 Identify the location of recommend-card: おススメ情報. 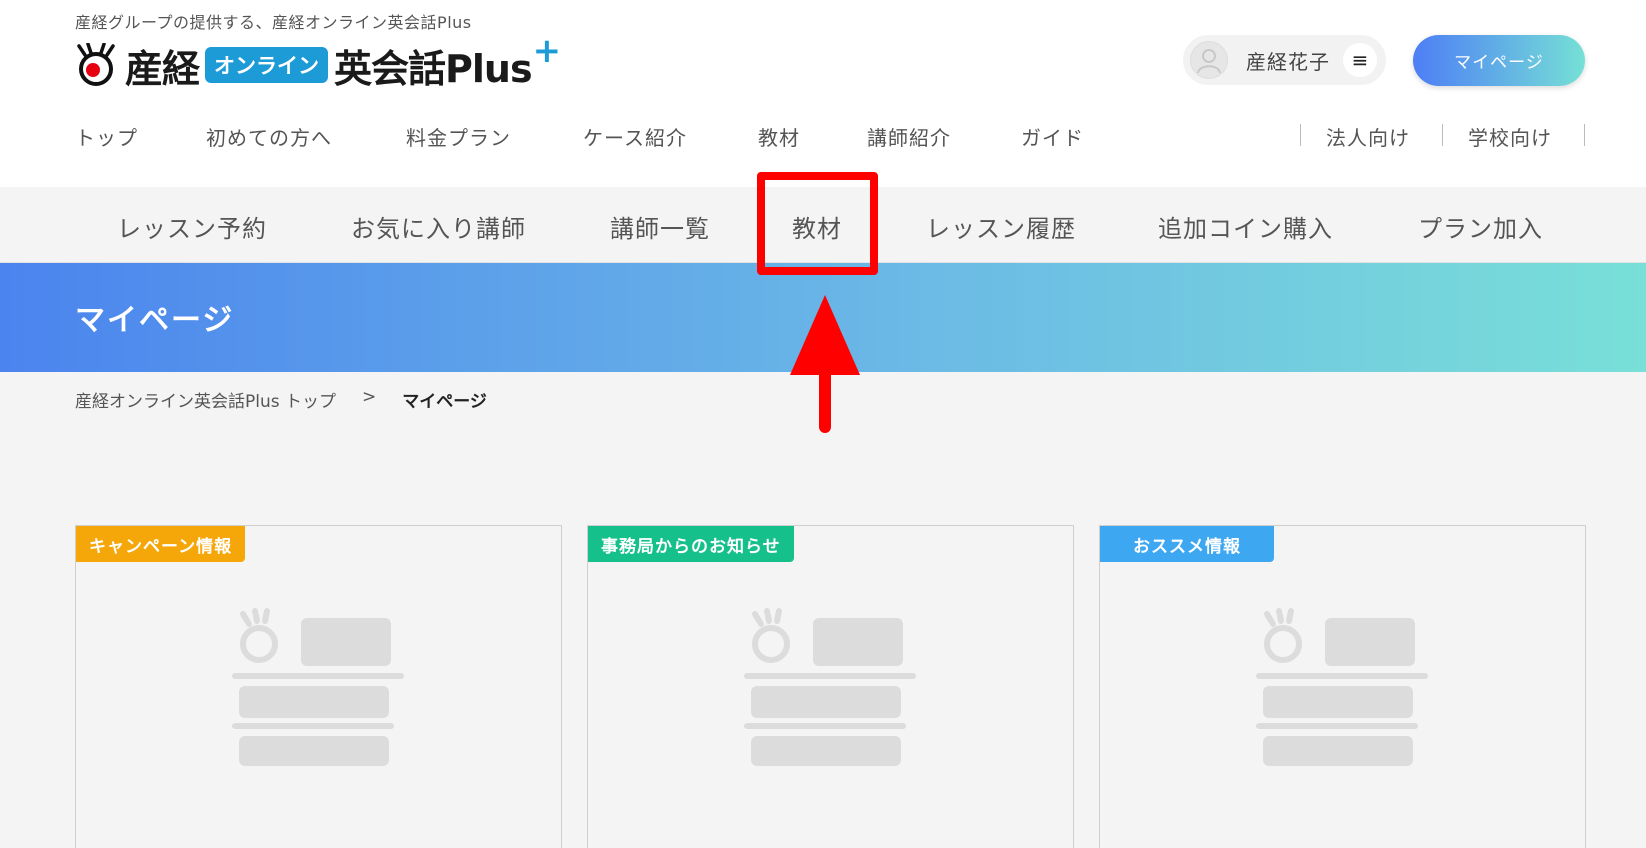
(1342, 686).